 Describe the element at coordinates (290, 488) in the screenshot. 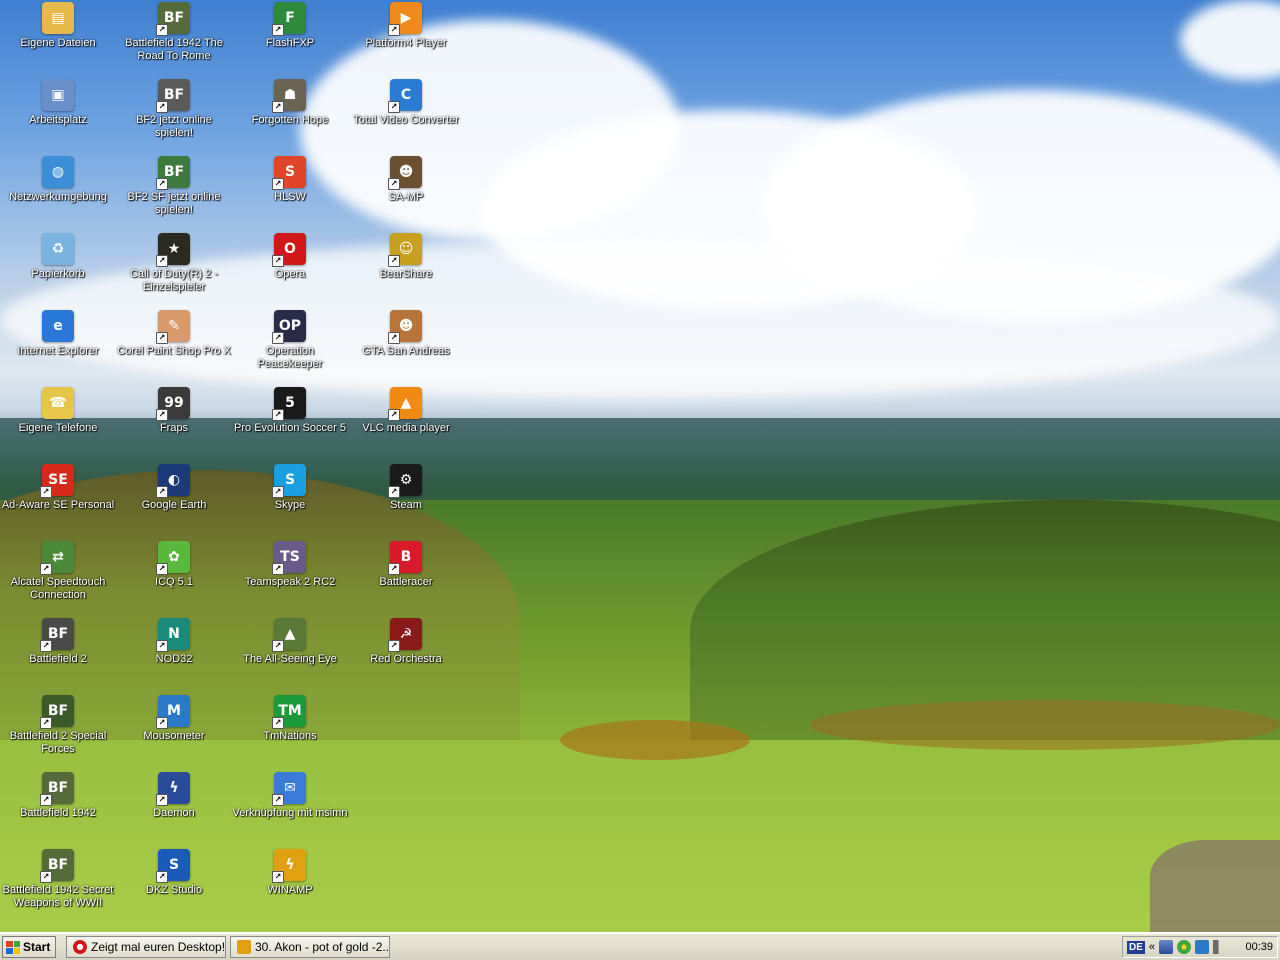

I see `desktop-icon-skype: S ↗ Skype` at that location.